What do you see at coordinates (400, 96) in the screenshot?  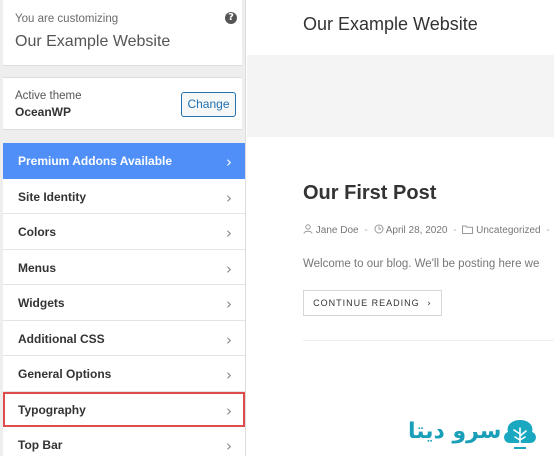 I see `page-header-band` at bounding box center [400, 96].